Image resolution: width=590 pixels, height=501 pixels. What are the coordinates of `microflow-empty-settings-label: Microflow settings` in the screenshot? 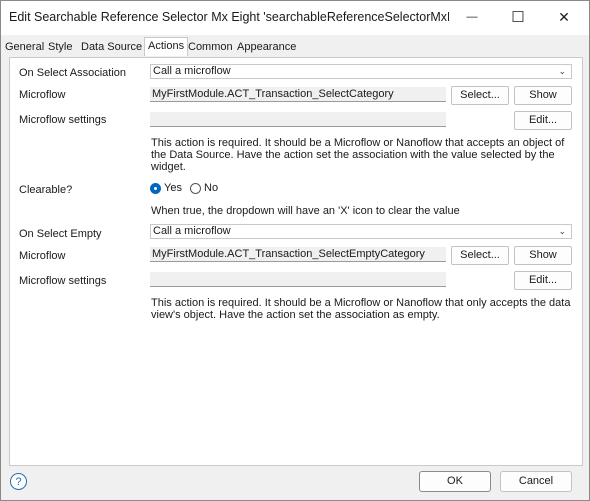 It's located at (63, 281).